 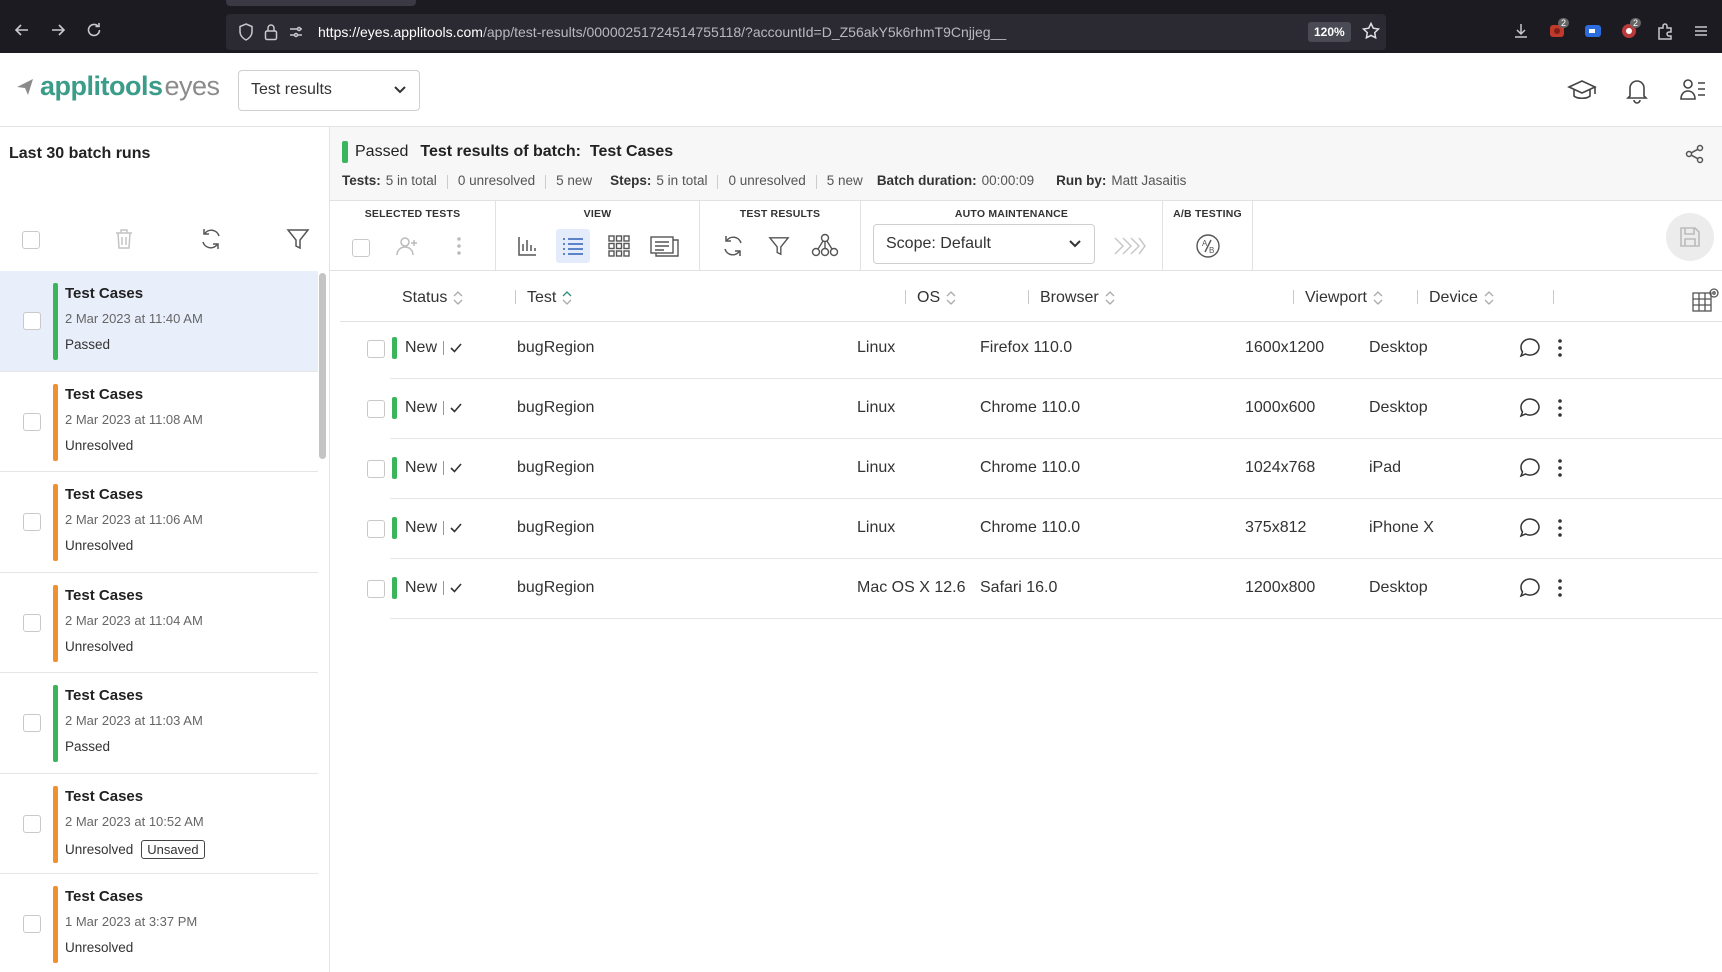 What do you see at coordinates (271, 32) in the screenshot?
I see `lock-icon` at bounding box center [271, 32].